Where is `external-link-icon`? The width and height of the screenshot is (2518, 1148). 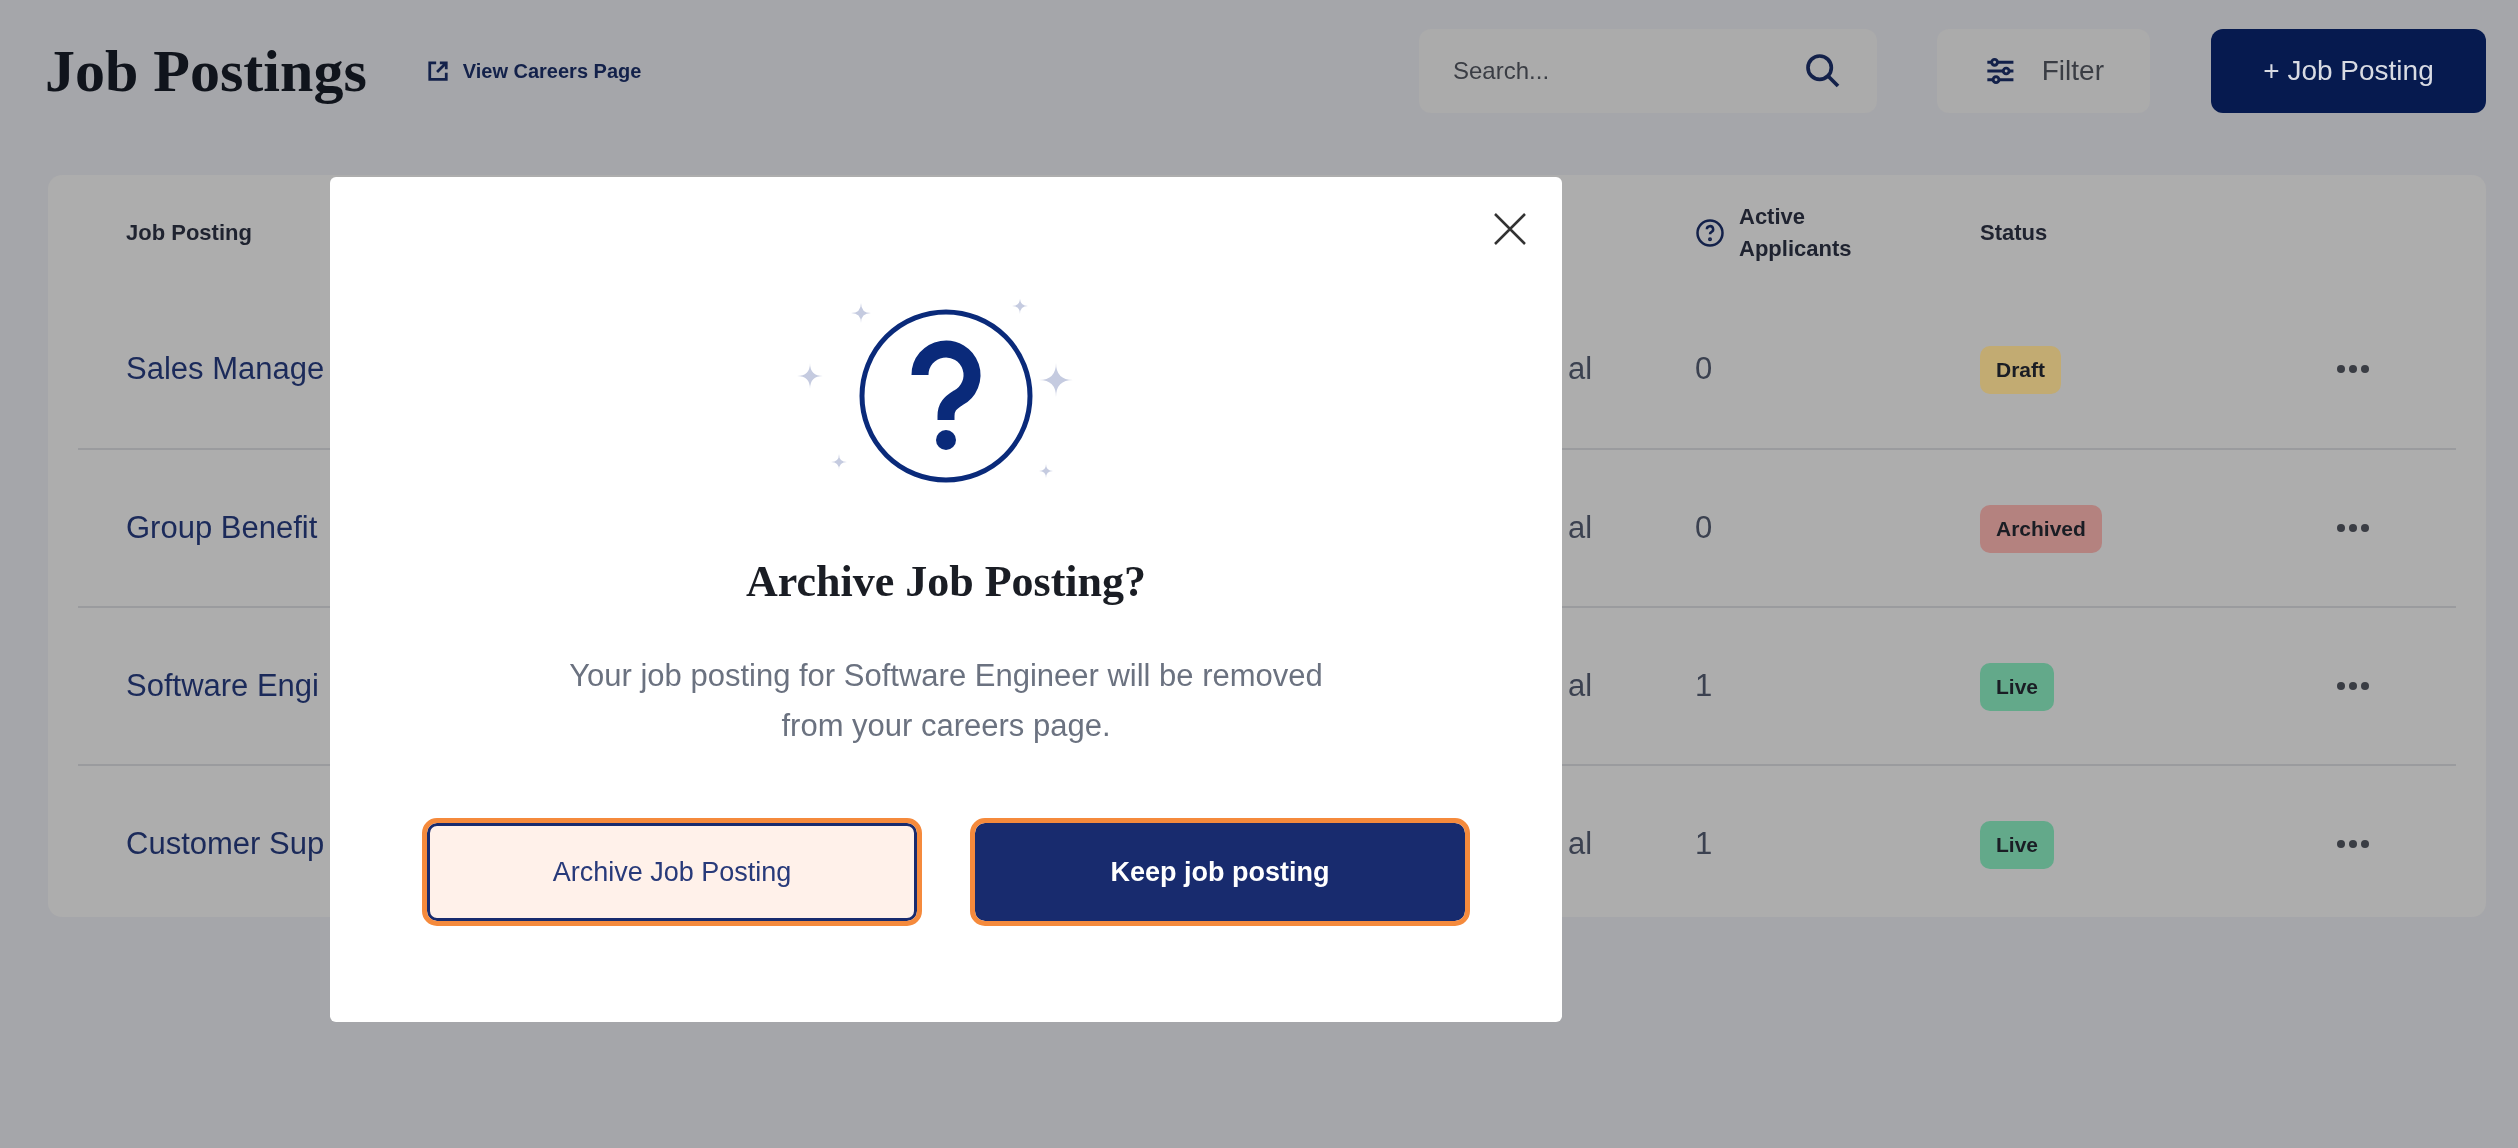 external-link-icon is located at coordinates (437, 71).